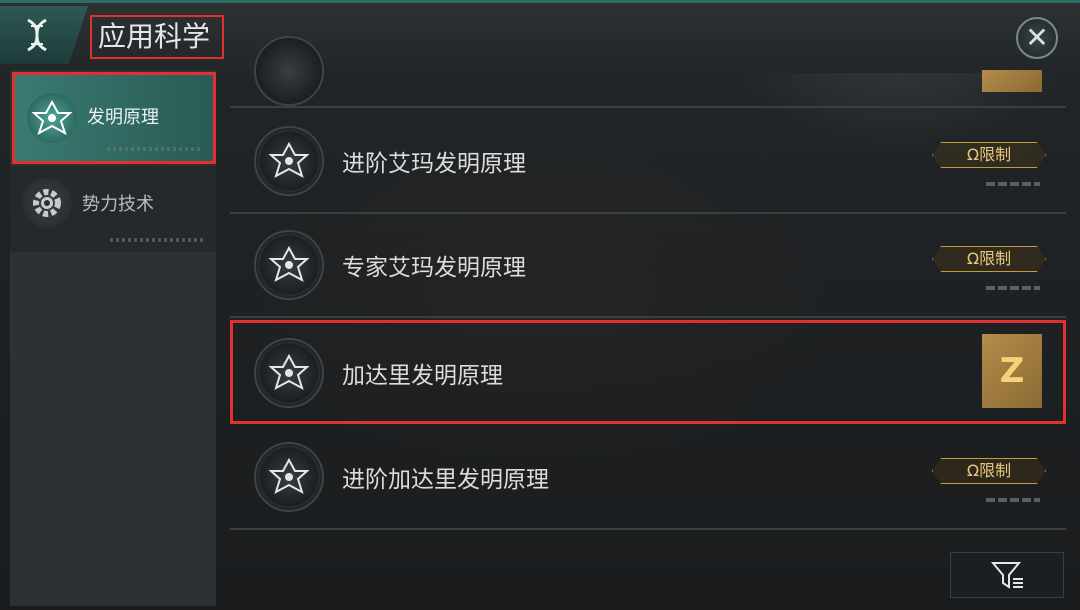  I want to click on item-name: 加达里发明原理, so click(422, 376).